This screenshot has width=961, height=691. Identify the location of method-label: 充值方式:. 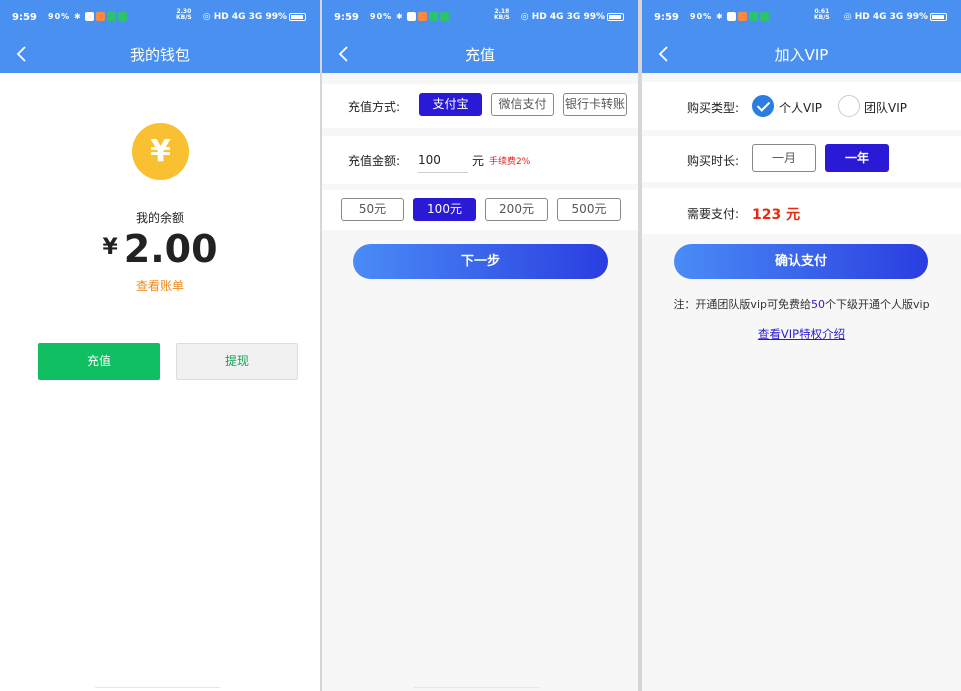
(374, 107).